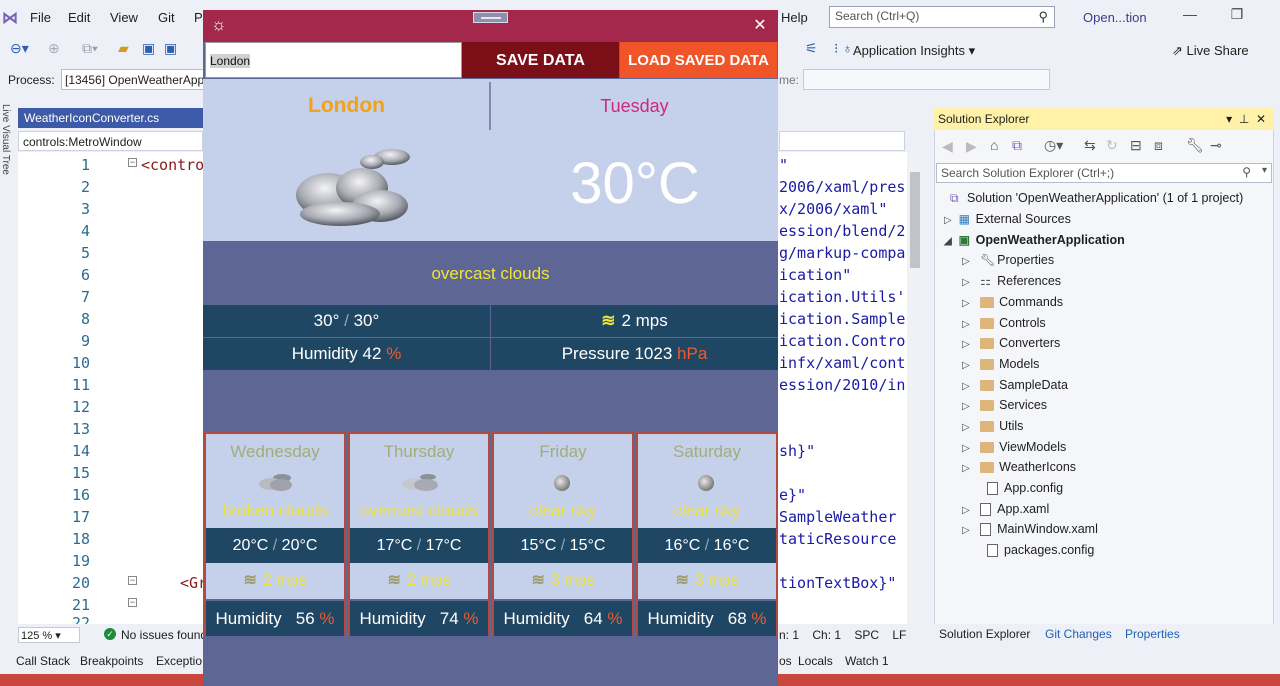 Image resolution: width=1280 pixels, height=686 pixels. I want to click on no-issues-label: No issues found, so click(164, 635).